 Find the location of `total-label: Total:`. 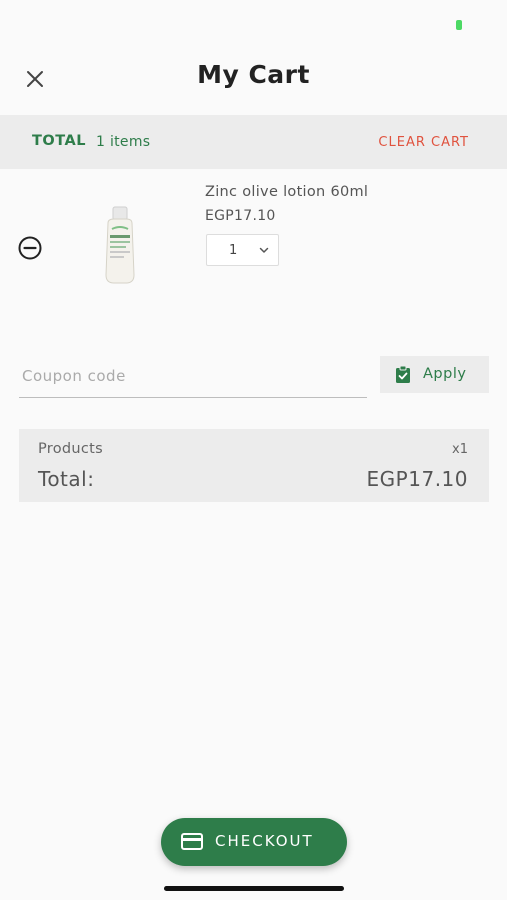

total-label: Total: is located at coordinates (66, 479).